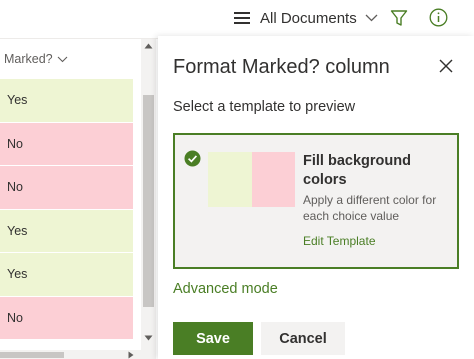 This screenshot has width=474, height=359. I want to click on vertical-scrollbar, so click(148, 199).